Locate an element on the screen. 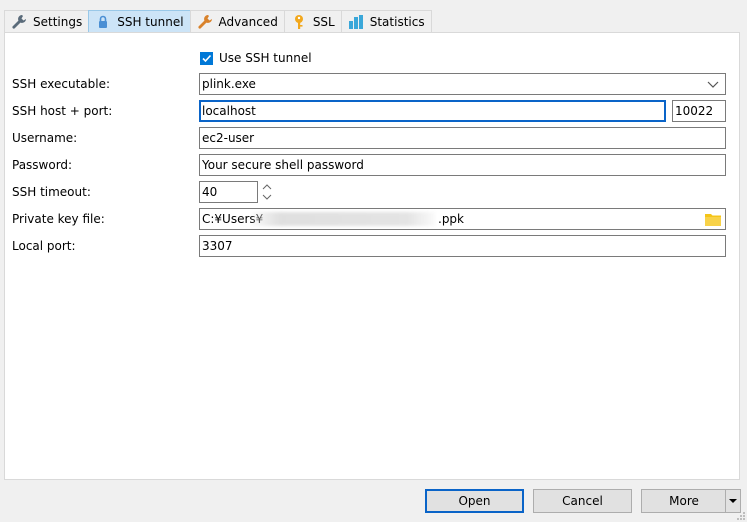 The width and height of the screenshot is (747, 522). tab-ssh-tunnel: SSH tunnel is located at coordinates (139, 21).